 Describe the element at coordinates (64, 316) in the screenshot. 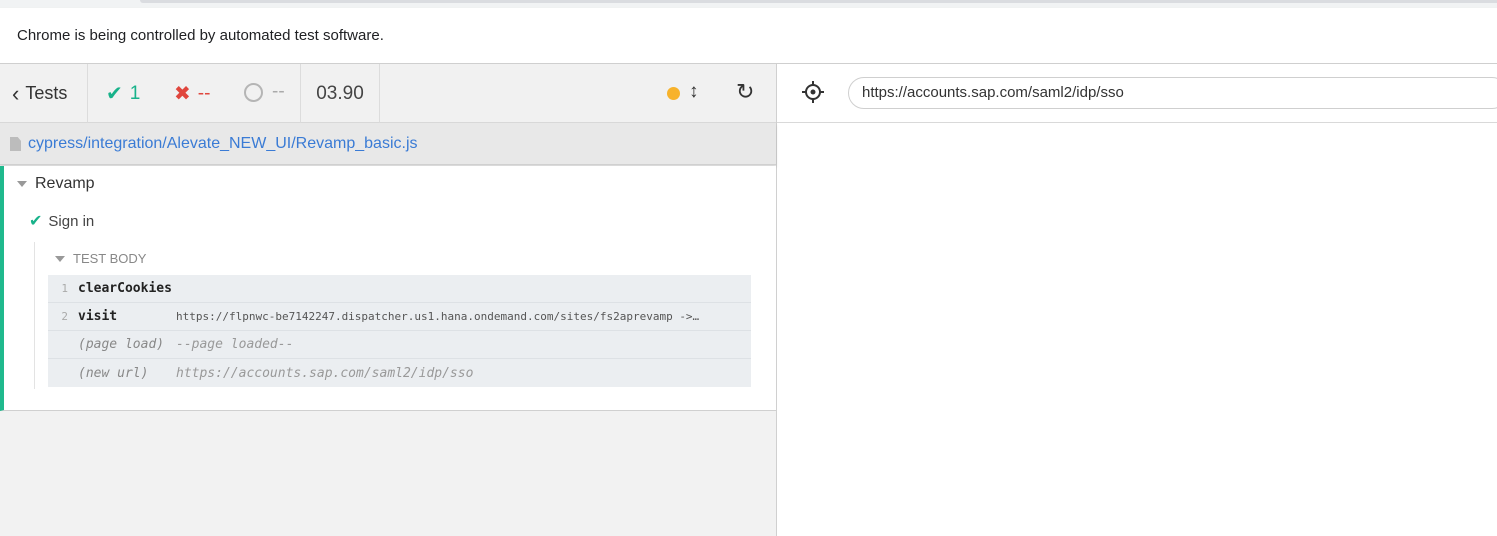

I see `command-number: 2` at that location.